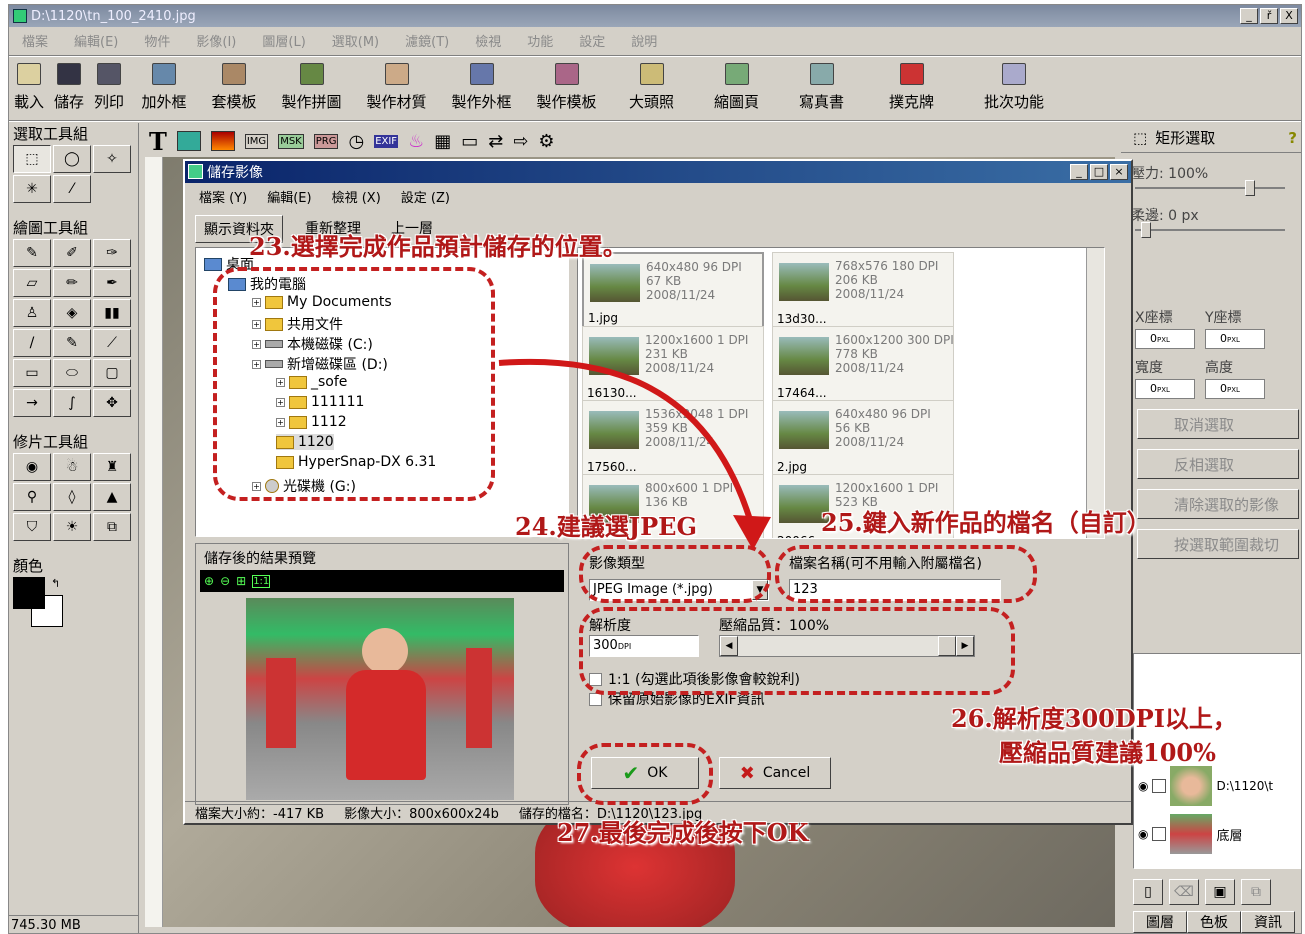 The height and width of the screenshot is (934, 1305). I want to click on dialog-minimize-button: _, so click(1079, 172).